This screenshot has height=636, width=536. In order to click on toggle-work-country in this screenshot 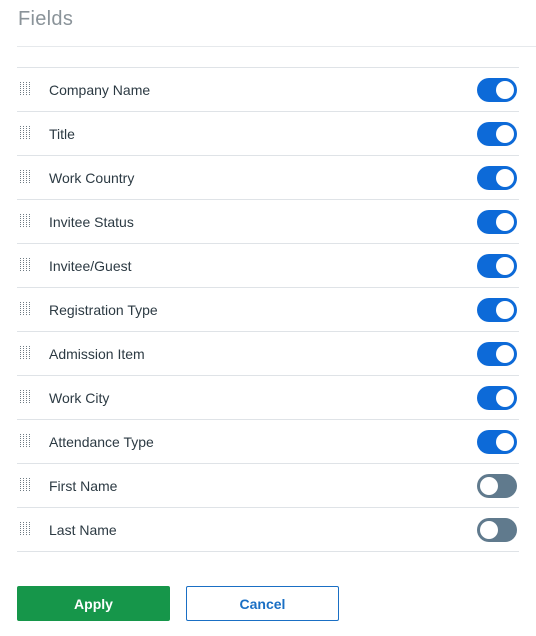, I will do `click(497, 178)`.